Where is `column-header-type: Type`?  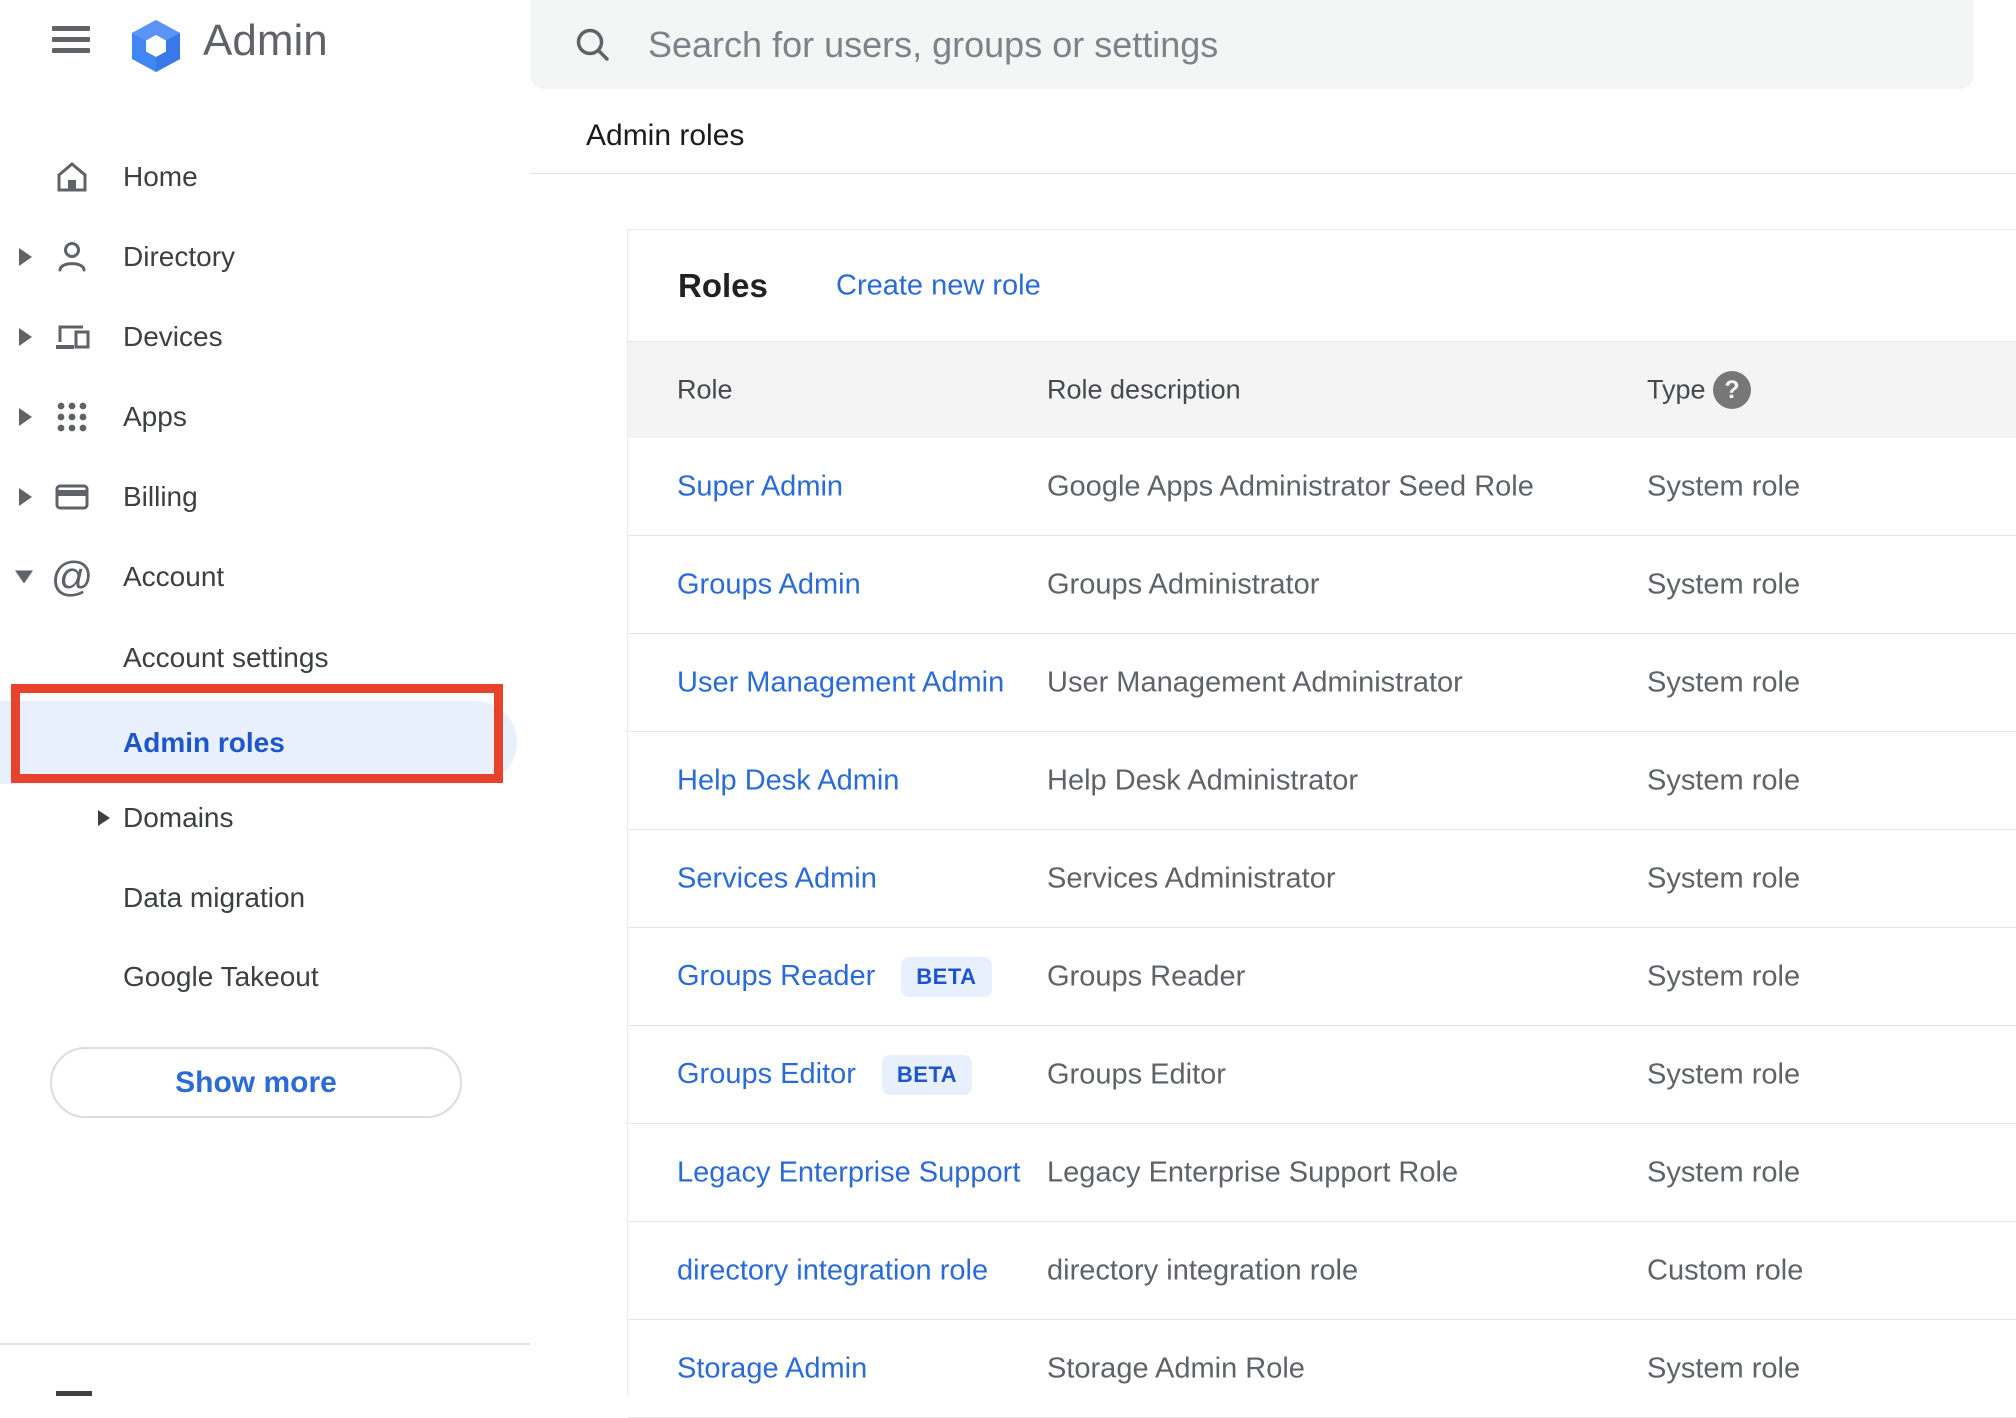
column-header-type: Type is located at coordinates (1676, 389).